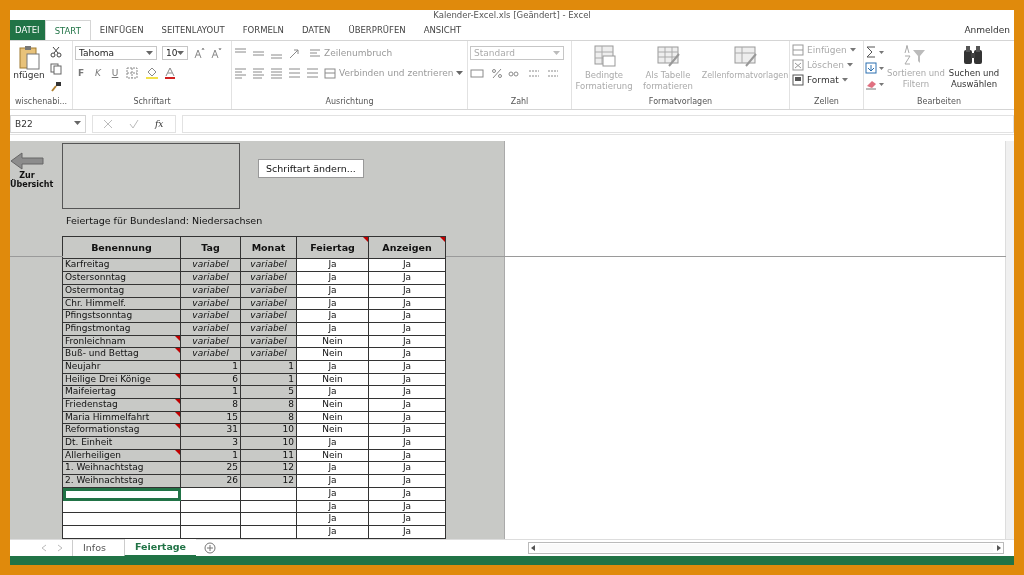 The image size is (1024, 575). What do you see at coordinates (115, 73) in the screenshot?
I see `underline-button: U` at bounding box center [115, 73].